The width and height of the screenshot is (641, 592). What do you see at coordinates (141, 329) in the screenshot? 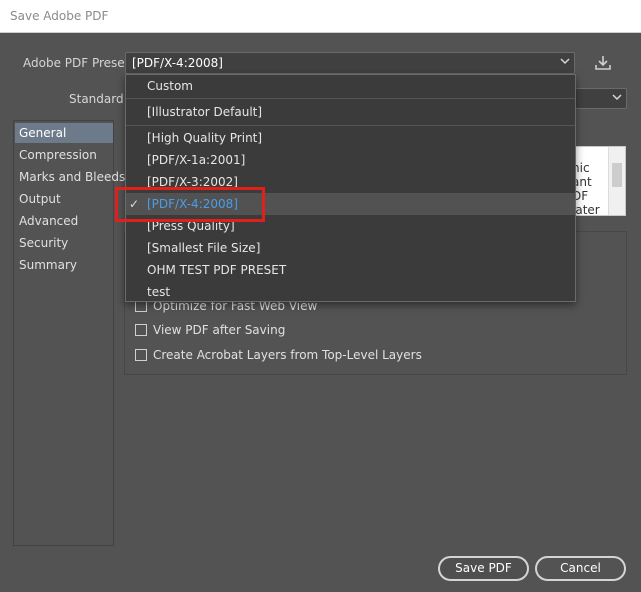
I see `view-pdf-checkbox` at bounding box center [141, 329].